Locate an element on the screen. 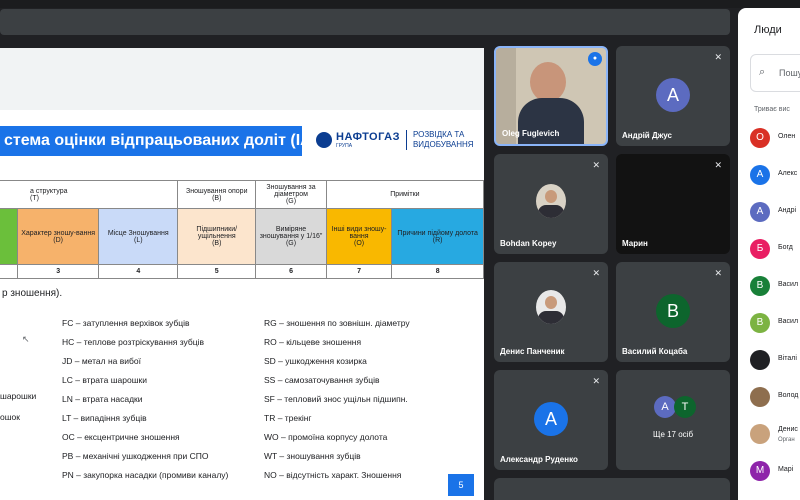 This screenshot has height=500, width=800. legend-right-item: SS – самозаточування зубців is located at coordinates (322, 380).